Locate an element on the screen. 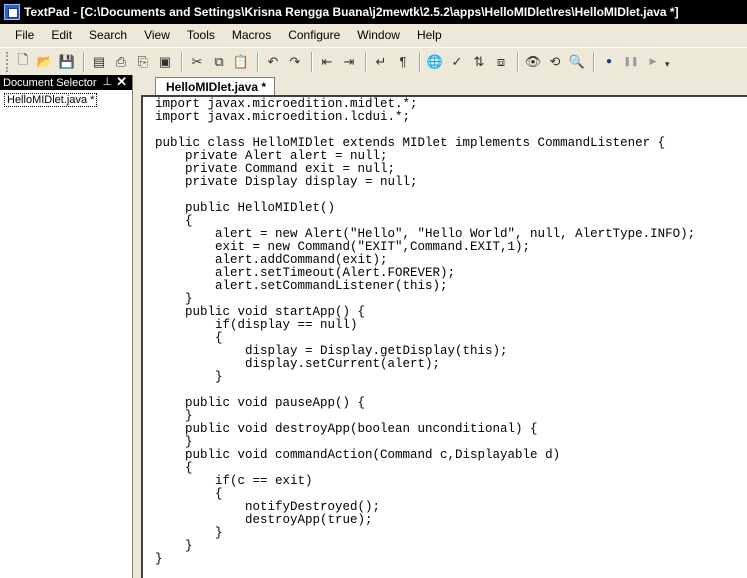 The image size is (747, 578). redo-icon: ↷ is located at coordinates (295, 62).